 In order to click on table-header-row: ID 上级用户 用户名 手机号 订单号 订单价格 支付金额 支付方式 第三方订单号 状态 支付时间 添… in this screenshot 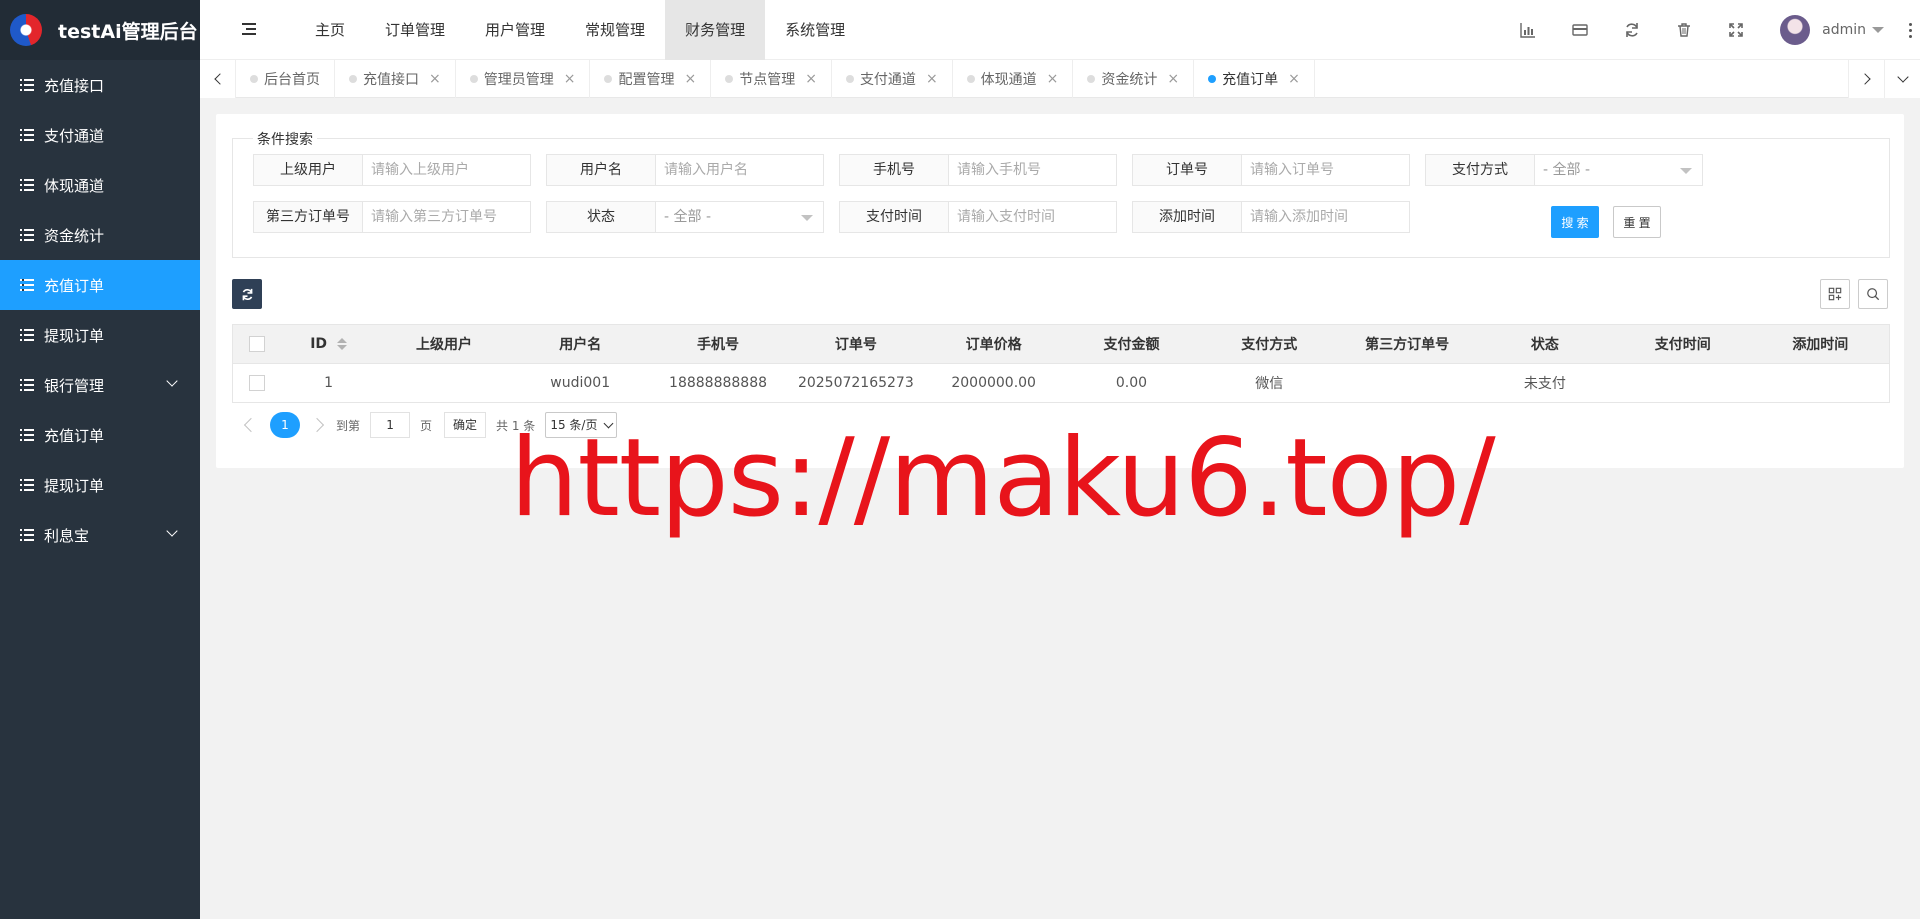, I will do `click(1060, 344)`.